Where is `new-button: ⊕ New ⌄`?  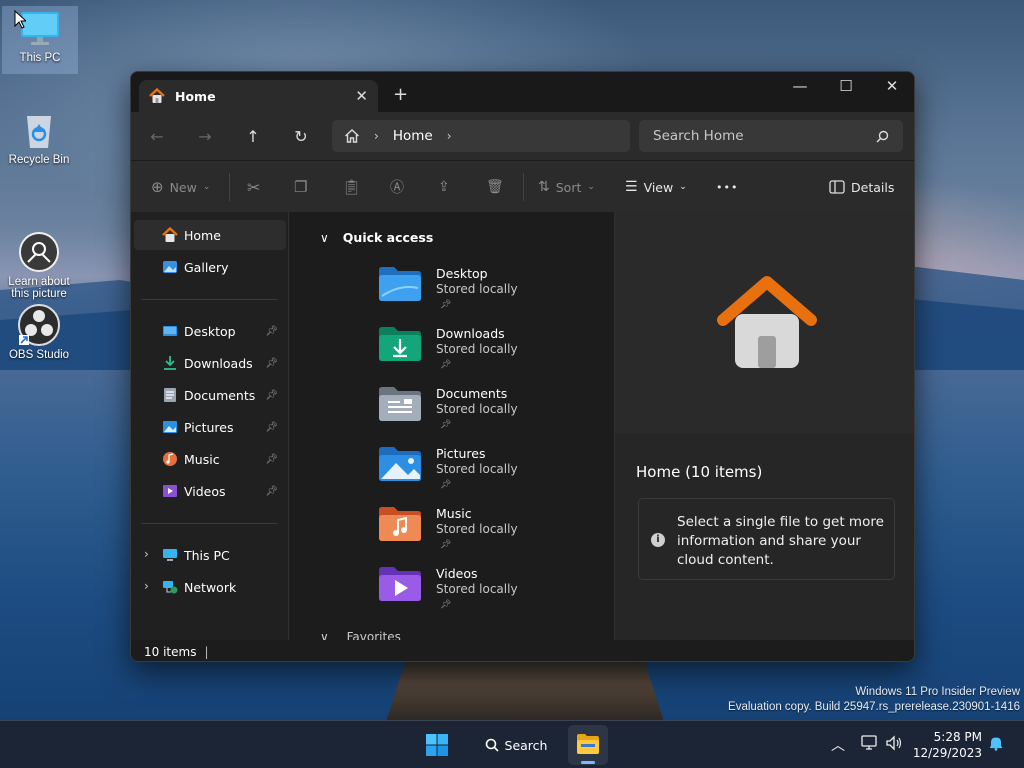
new-button: ⊕ New ⌄ is located at coordinates (180, 187).